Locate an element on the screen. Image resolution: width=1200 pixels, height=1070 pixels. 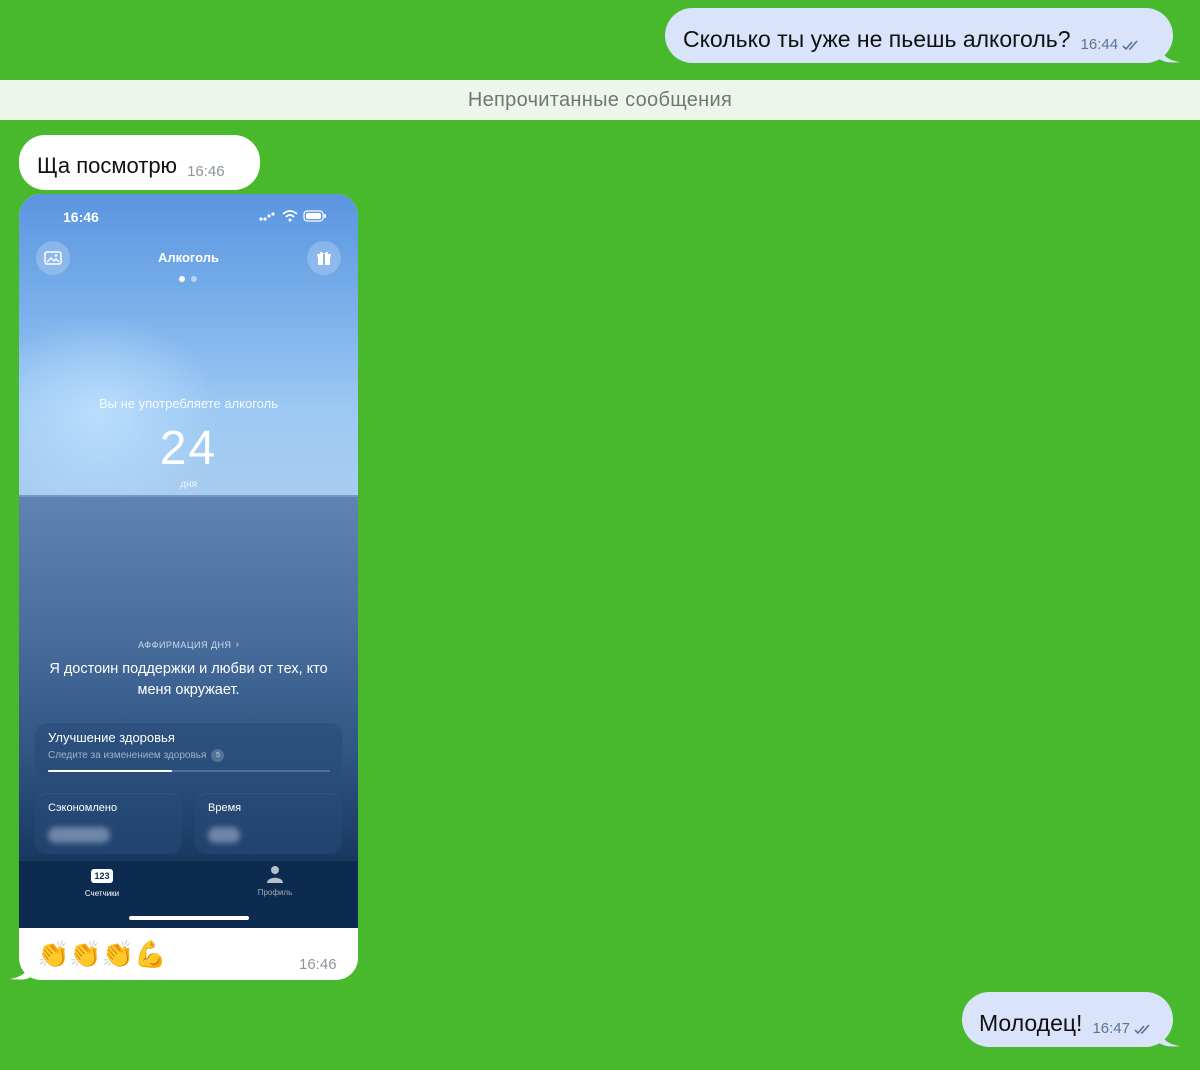
wifi-icon is located at coordinates (290, 216).